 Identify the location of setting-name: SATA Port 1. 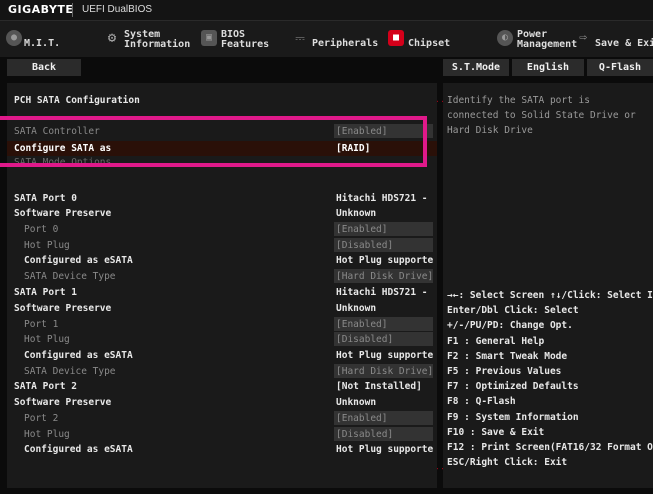
(45, 292).